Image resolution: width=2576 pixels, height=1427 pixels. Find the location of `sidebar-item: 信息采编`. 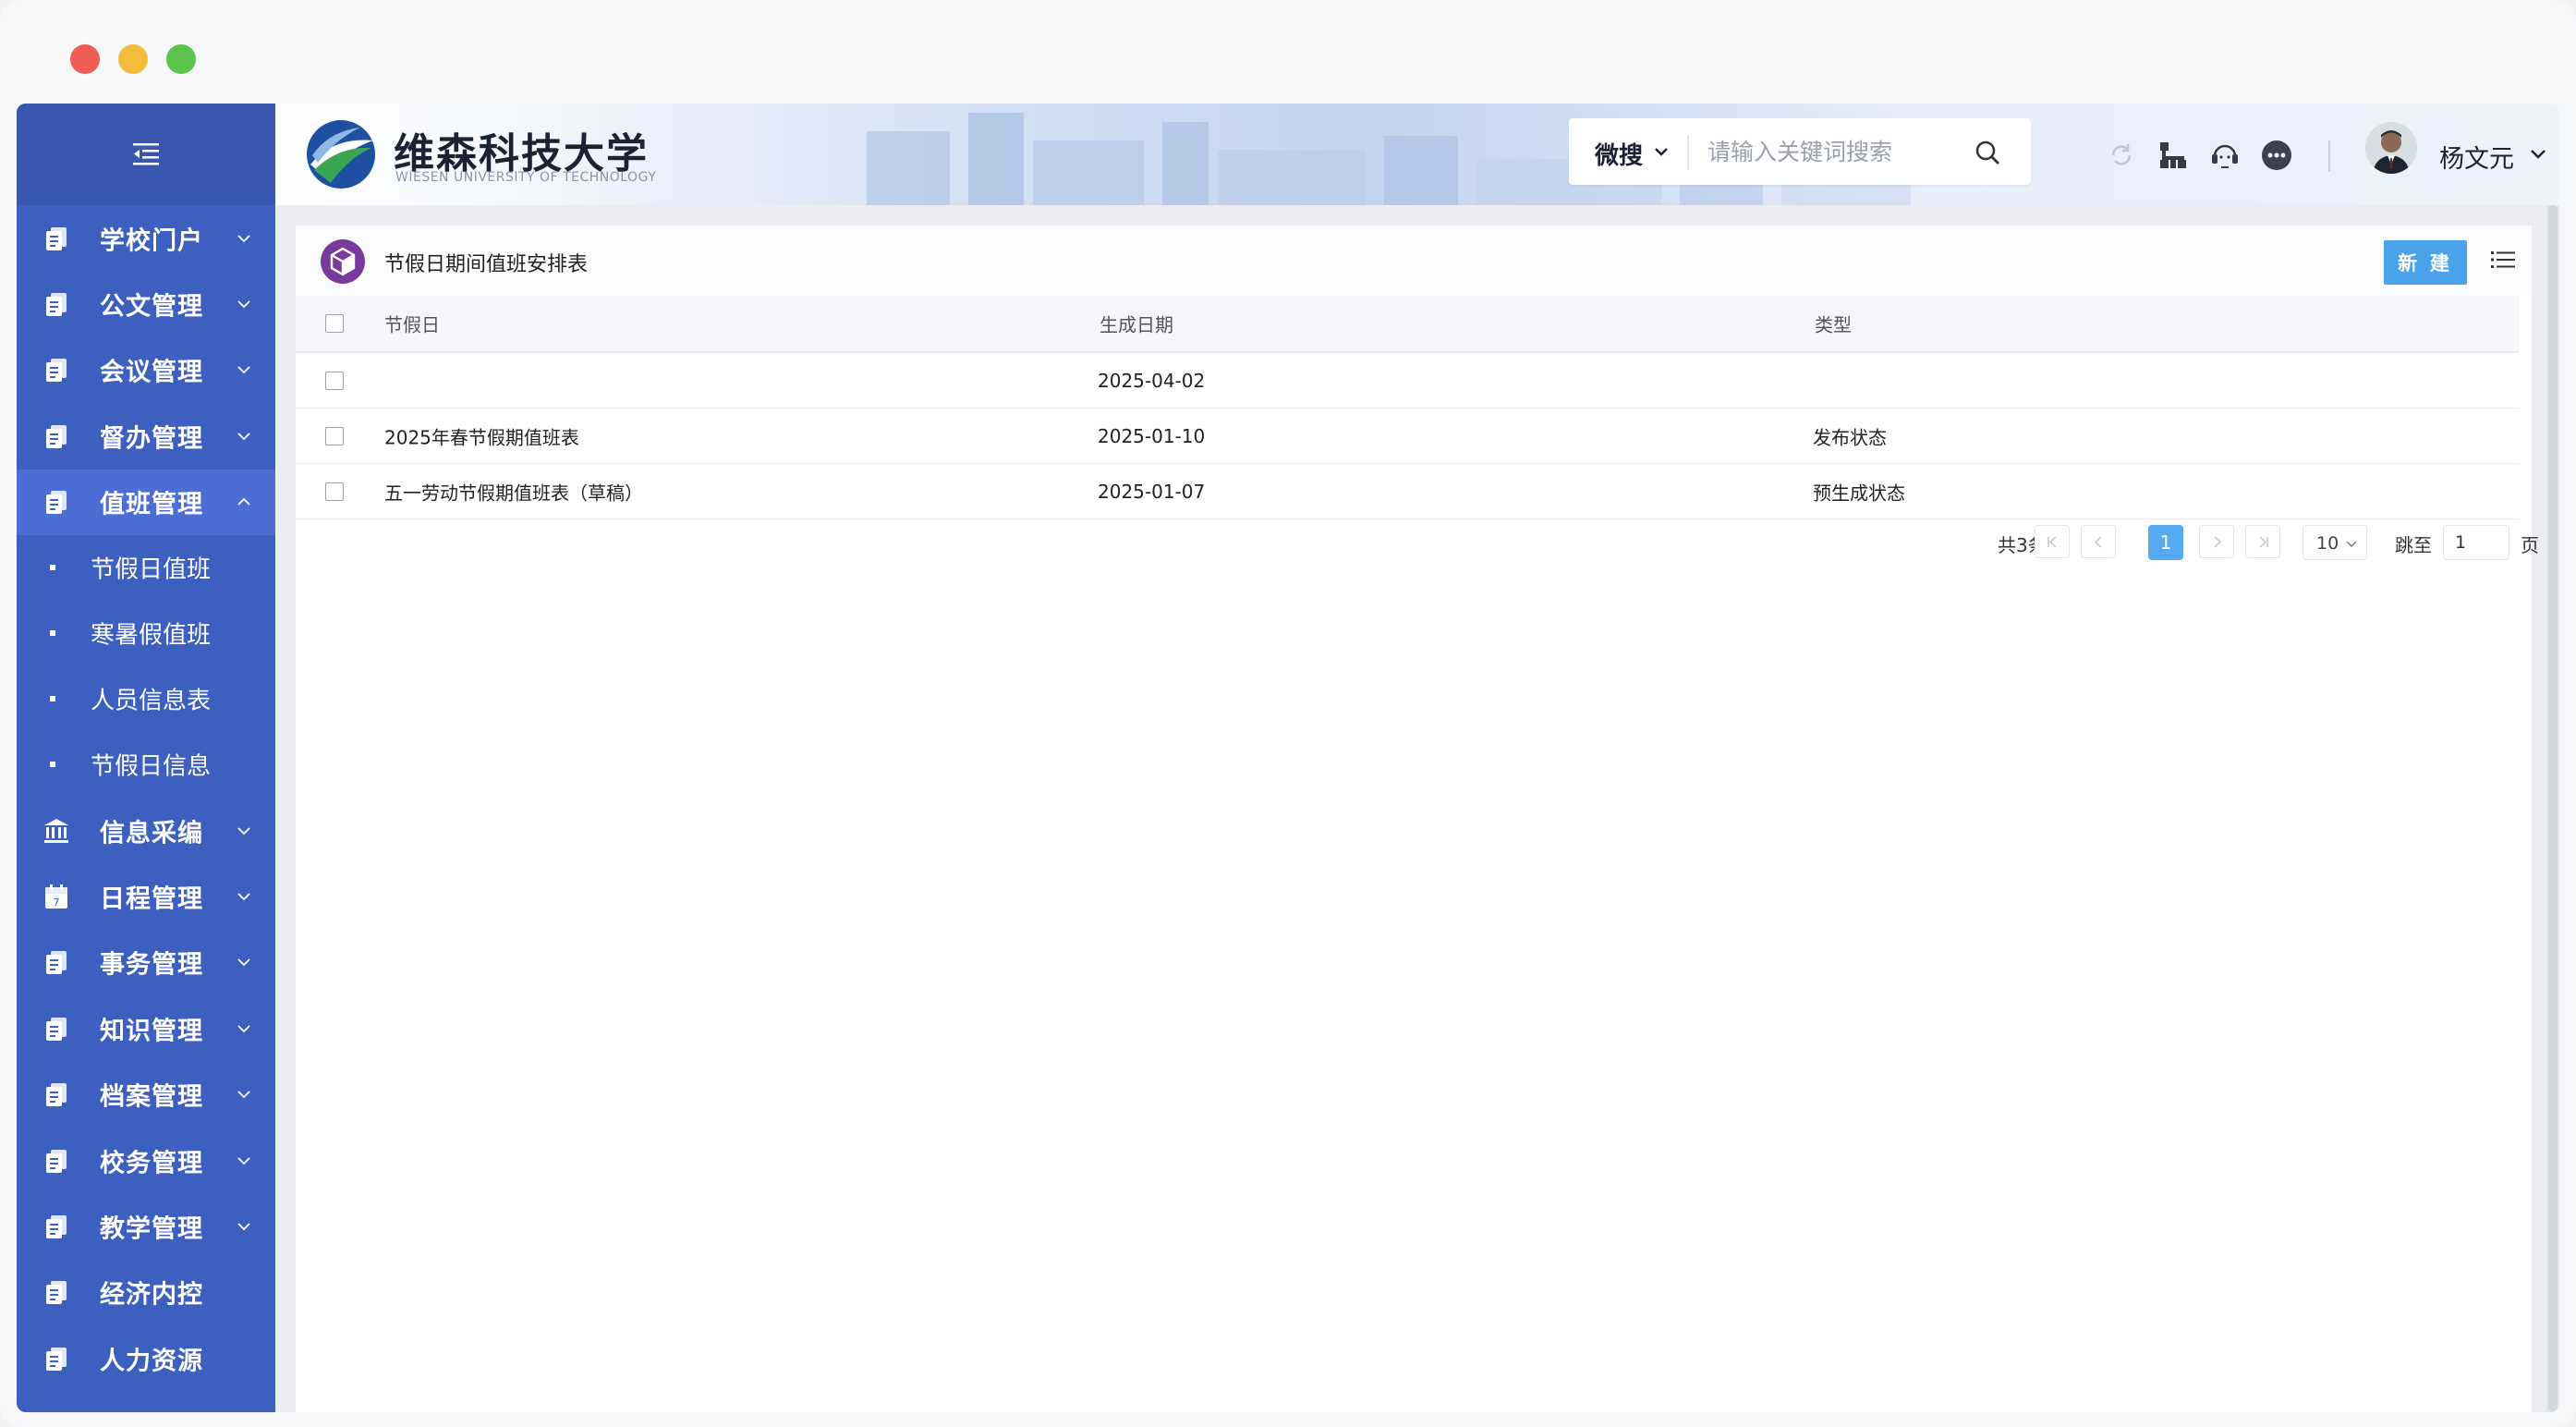

sidebar-item: 信息采编 is located at coordinates (146, 830).